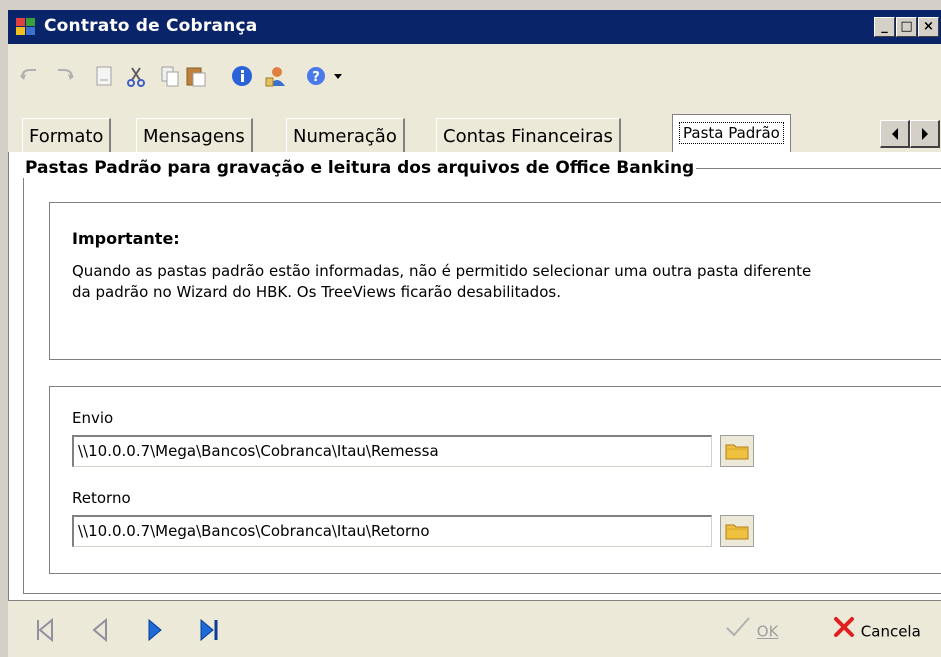 This screenshot has width=941, height=657. I want to click on help-icon: ?, so click(316, 76).